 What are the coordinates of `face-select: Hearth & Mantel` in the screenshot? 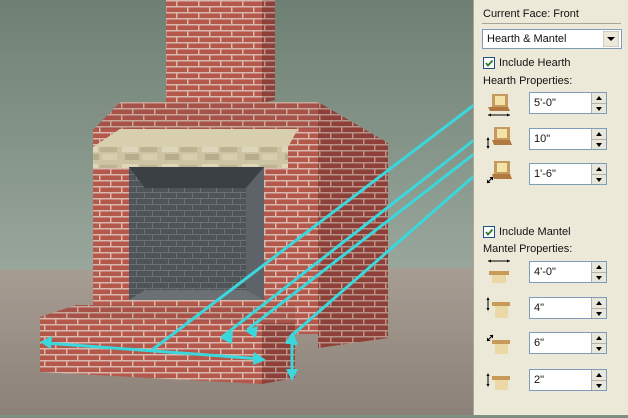 It's located at (552, 39).